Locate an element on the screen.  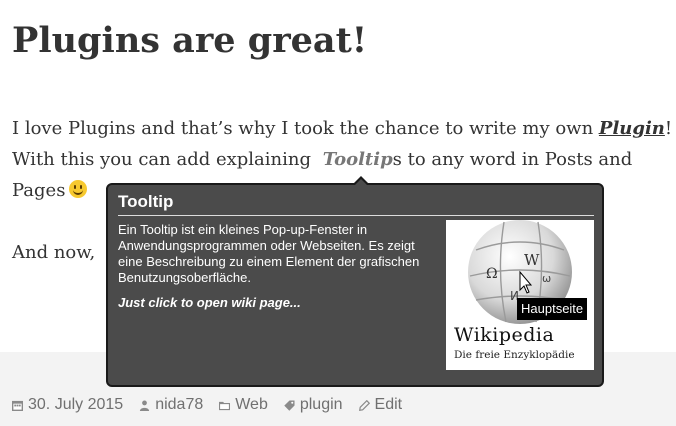
plugin-link: Plugin is located at coordinates (632, 128).